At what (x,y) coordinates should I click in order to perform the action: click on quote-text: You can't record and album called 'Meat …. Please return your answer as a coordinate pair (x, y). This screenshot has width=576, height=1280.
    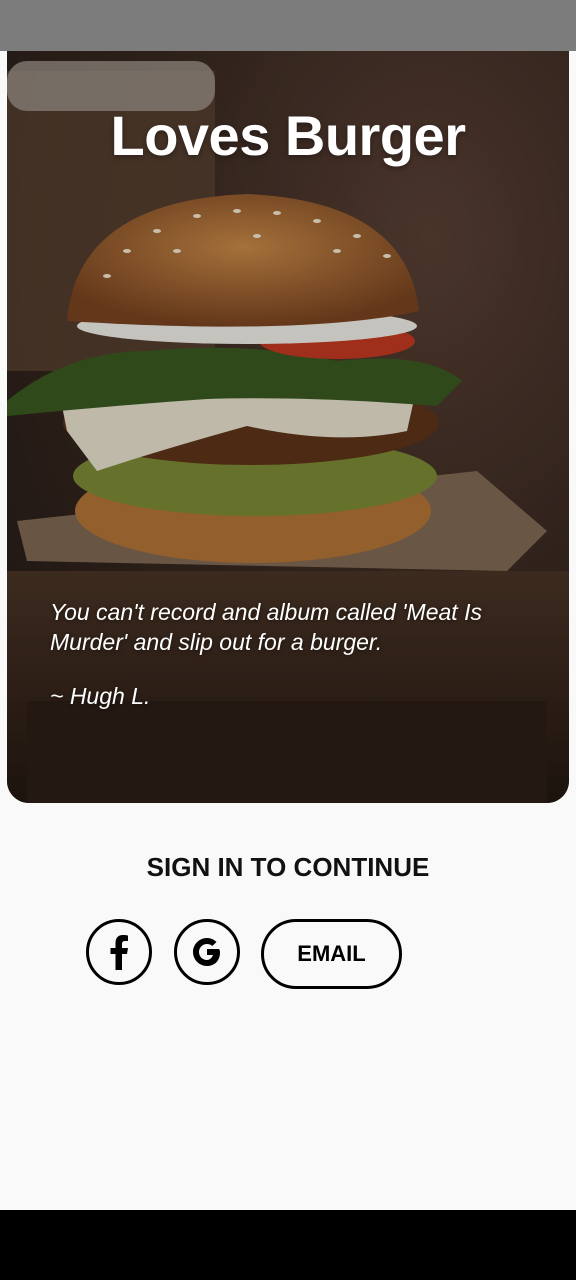
    Looking at the image, I should click on (266, 627).